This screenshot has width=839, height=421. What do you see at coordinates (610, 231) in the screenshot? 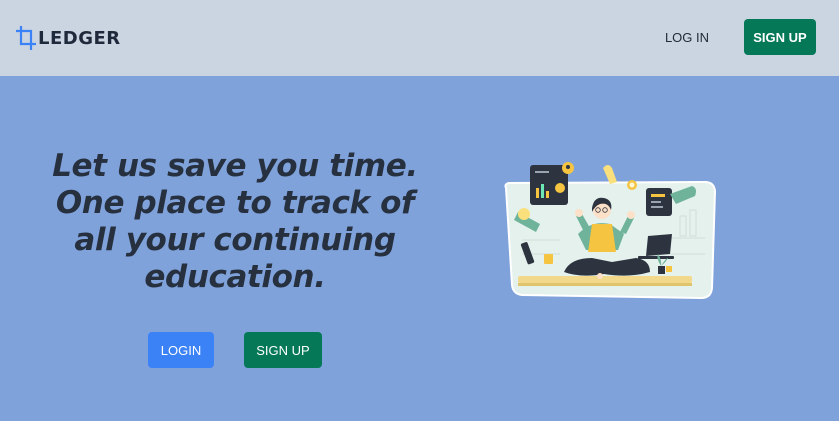
I see `hero-illustration` at bounding box center [610, 231].